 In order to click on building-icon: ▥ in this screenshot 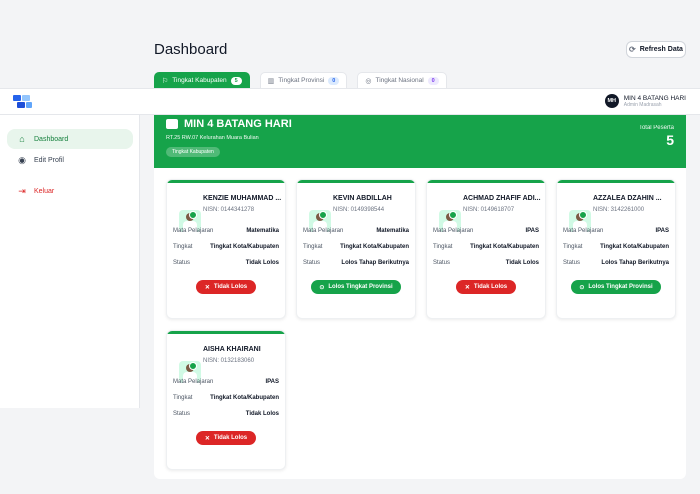, I will do `click(271, 81)`.